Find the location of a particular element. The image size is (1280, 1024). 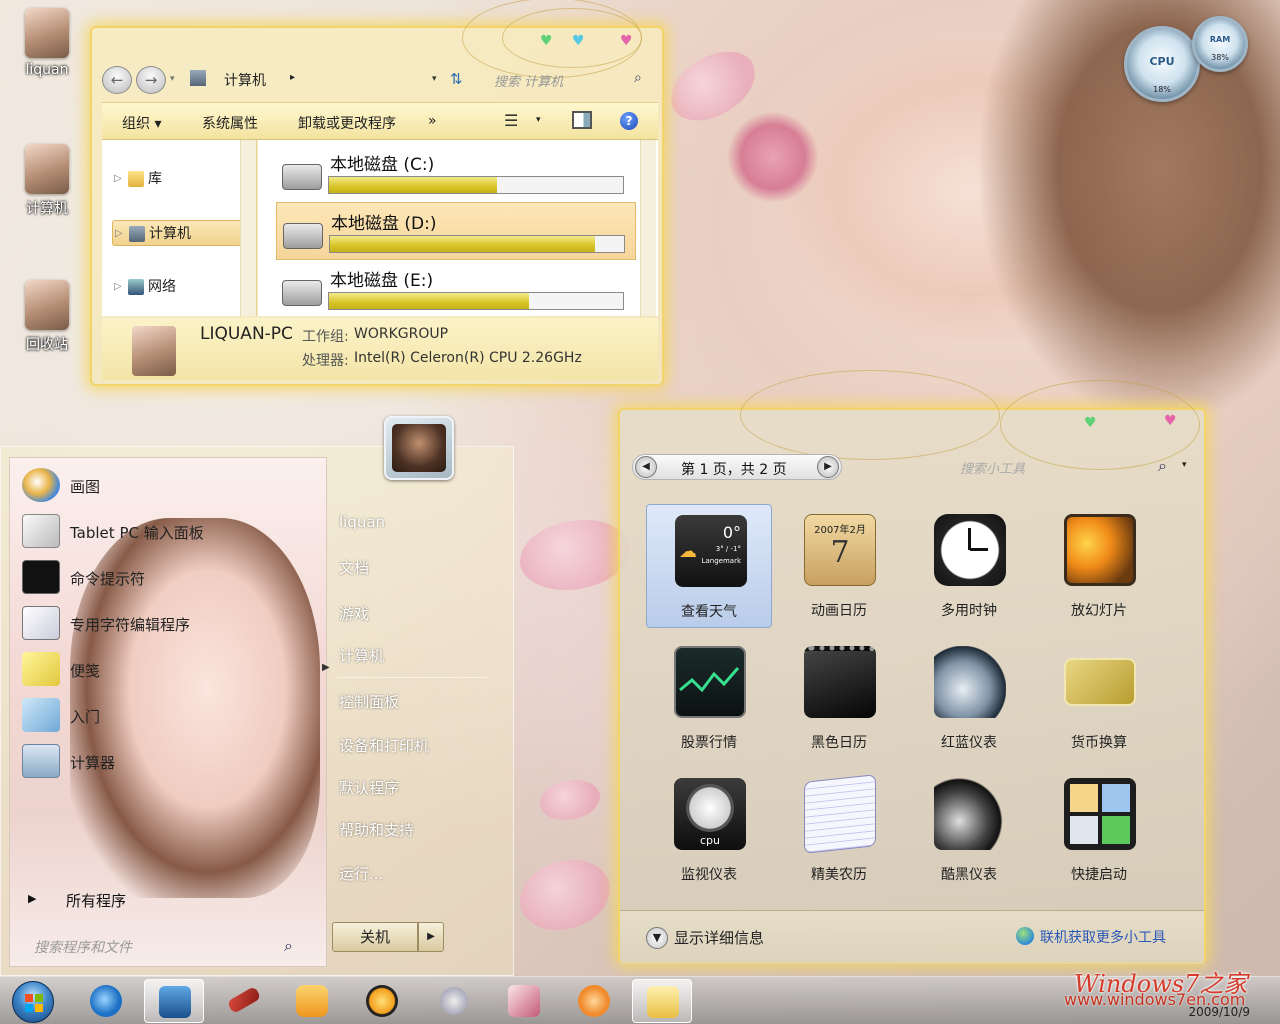

program-command-prompt: 命令提示符 is located at coordinates (170, 576).